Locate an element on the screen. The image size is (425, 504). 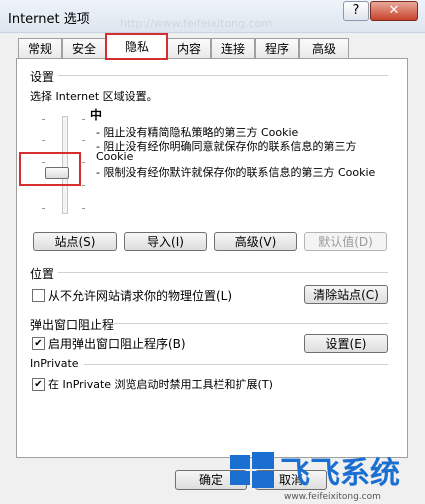
tab-advanced: 高级 is located at coordinates (324, 48).